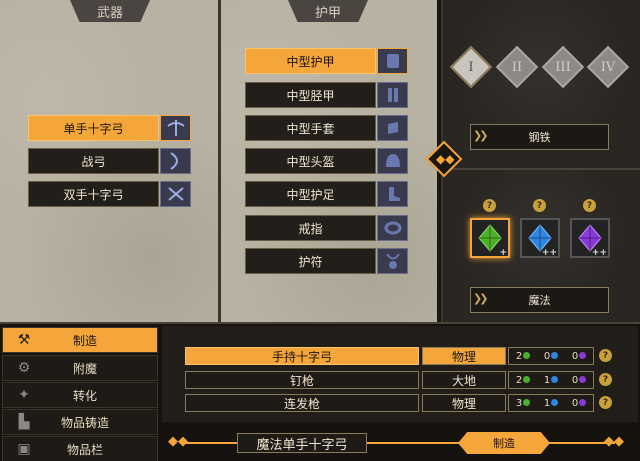 Image resolution: width=640 pixels, height=461 pixels. What do you see at coordinates (614, 441) in the screenshot?
I see `footer-right-diamond-icon: ◆◆` at bounding box center [614, 441].